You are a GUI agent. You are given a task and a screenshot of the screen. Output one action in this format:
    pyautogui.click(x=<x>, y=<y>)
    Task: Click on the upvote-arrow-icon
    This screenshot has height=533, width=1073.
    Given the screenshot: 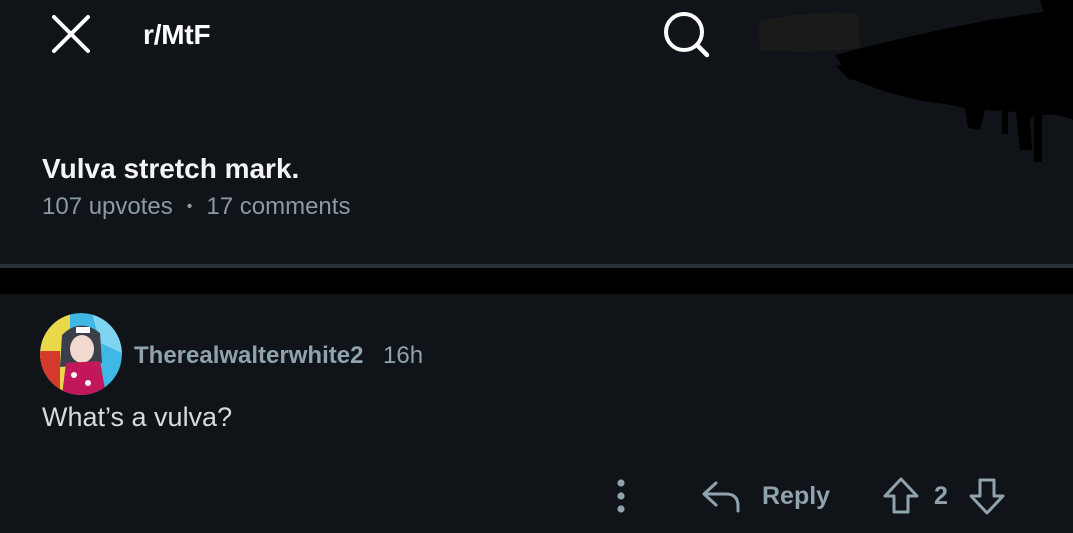 What is the action you would take?
    pyautogui.click(x=901, y=495)
    